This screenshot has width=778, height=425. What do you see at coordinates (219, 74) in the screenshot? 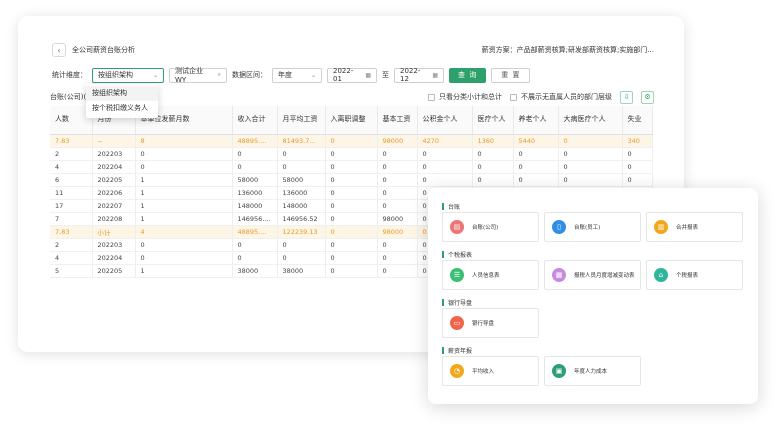
I see `search-icon: ⌕` at bounding box center [219, 74].